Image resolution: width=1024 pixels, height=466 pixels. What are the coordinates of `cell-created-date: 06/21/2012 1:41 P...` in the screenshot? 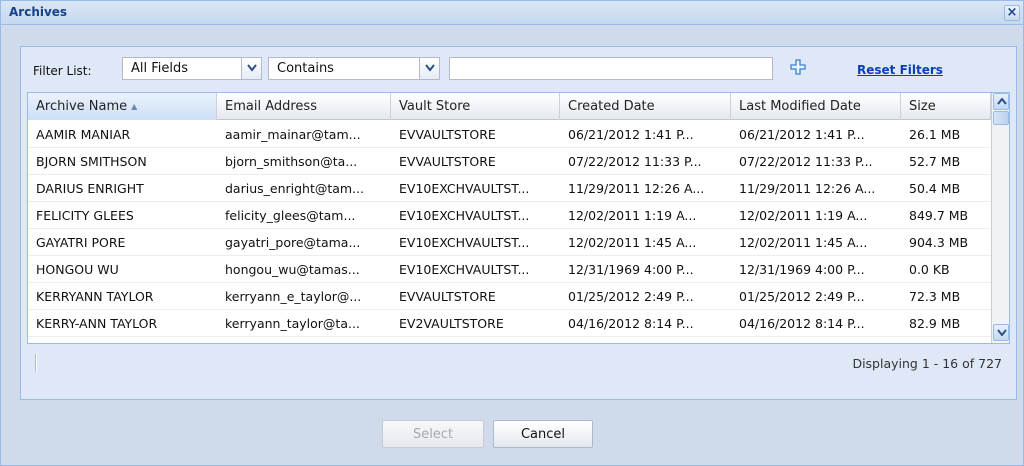 It's located at (631, 134).